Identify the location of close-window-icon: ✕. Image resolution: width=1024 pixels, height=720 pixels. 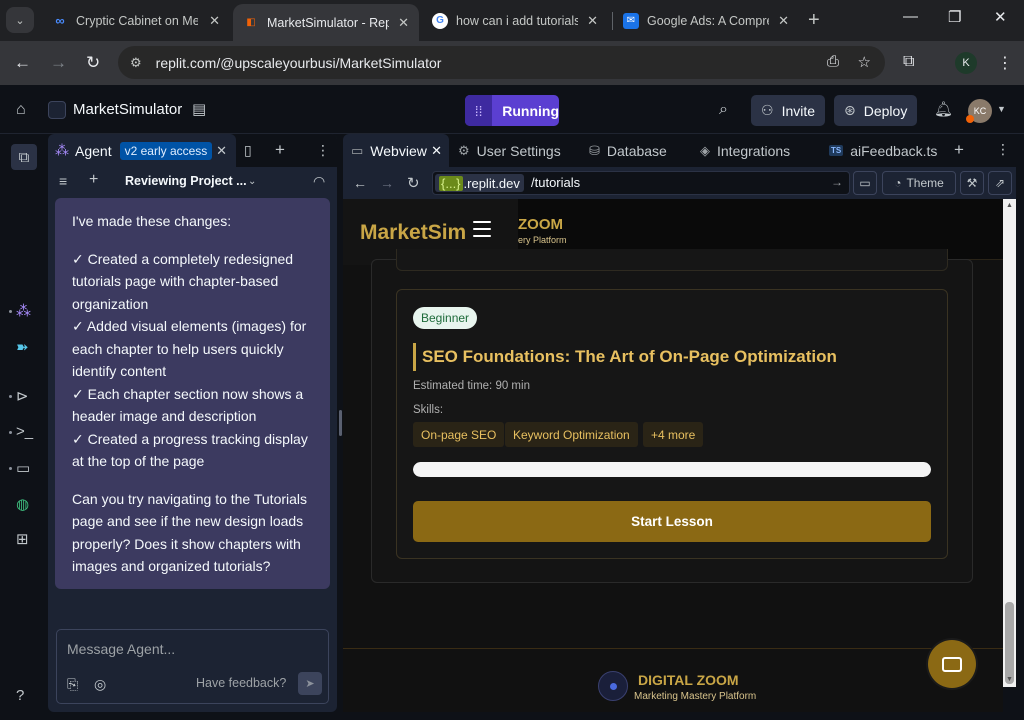
(1000, 17).